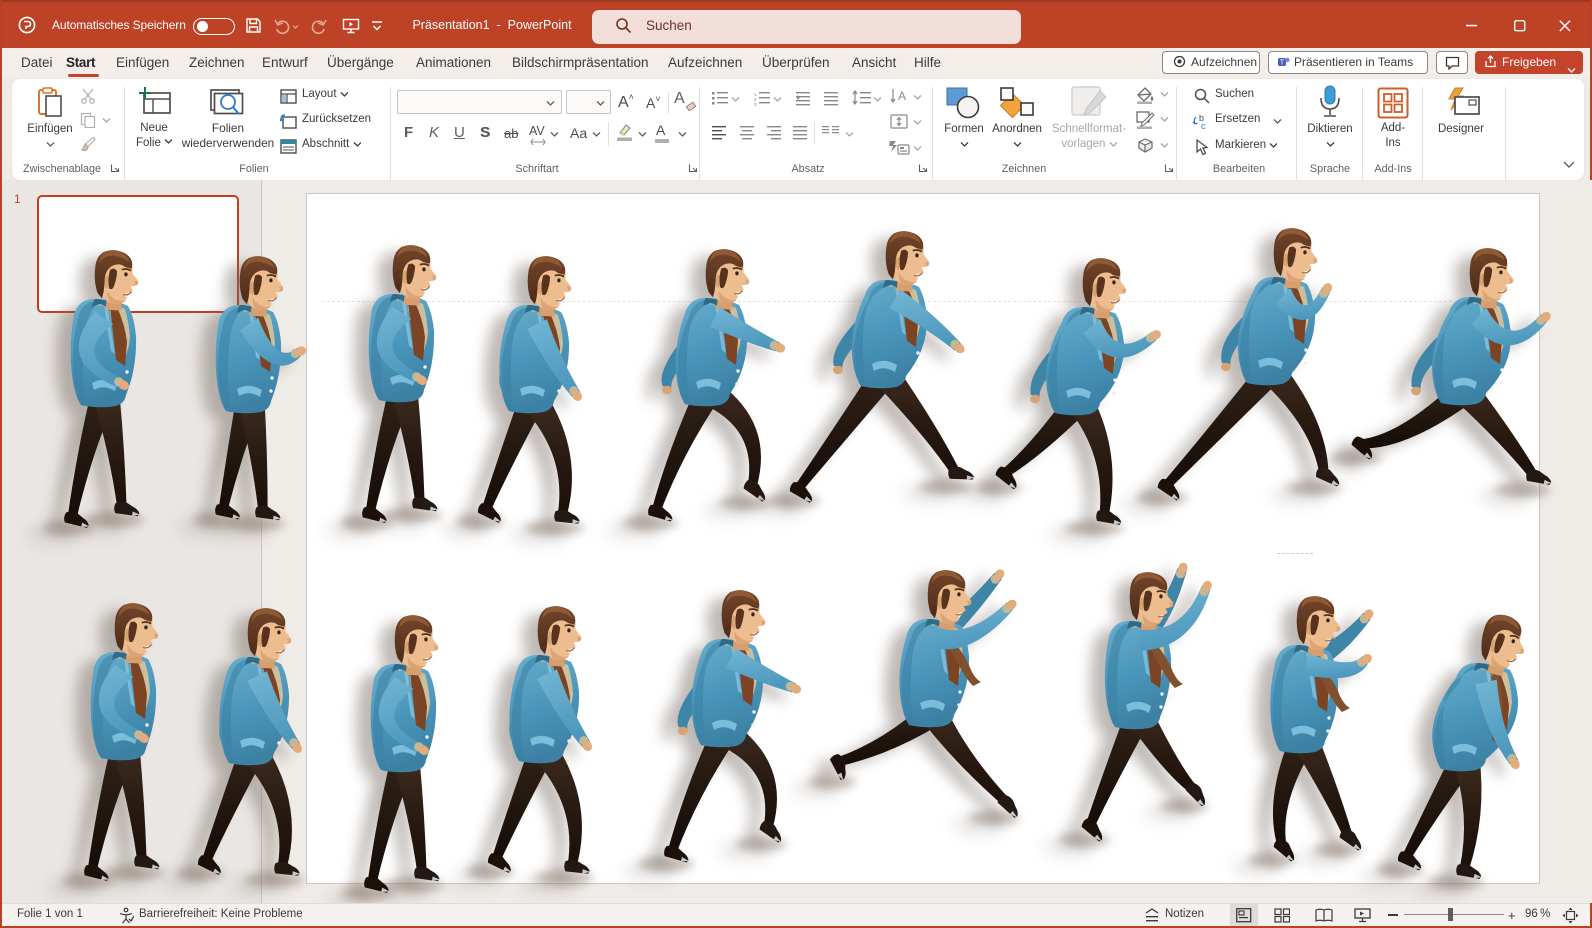  I want to click on svg-text: 3, so click(755, 104).